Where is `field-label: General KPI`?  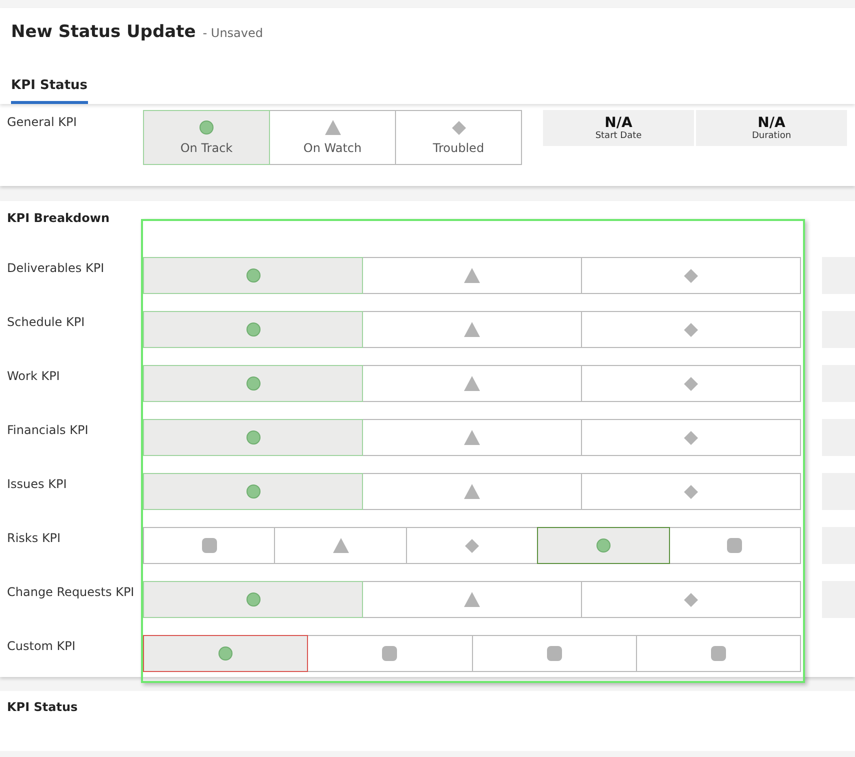
field-label: General KPI is located at coordinates (42, 122).